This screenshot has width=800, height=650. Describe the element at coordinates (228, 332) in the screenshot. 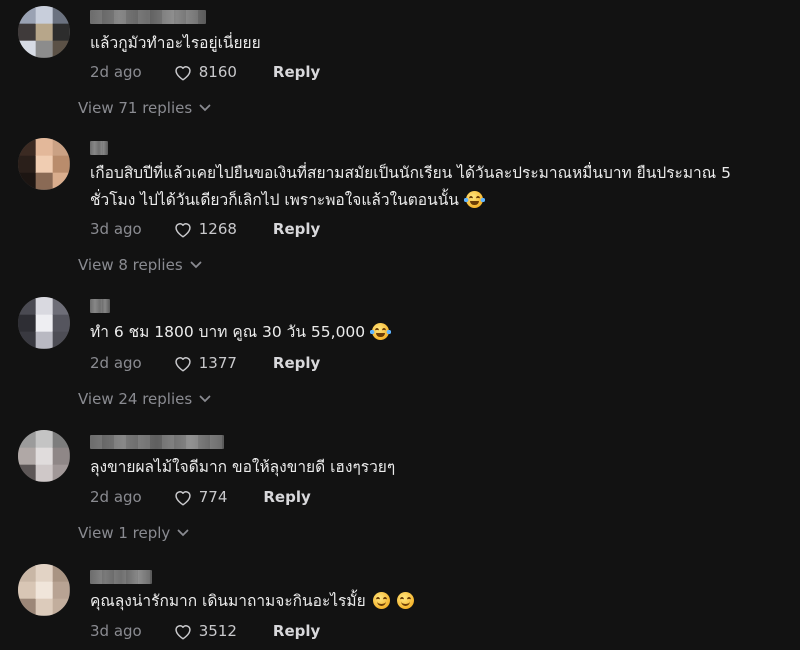

I see `comment-text-content: ทำ 6 ชม 1800 บาท คูณ 30 วัน 55,000` at that location.